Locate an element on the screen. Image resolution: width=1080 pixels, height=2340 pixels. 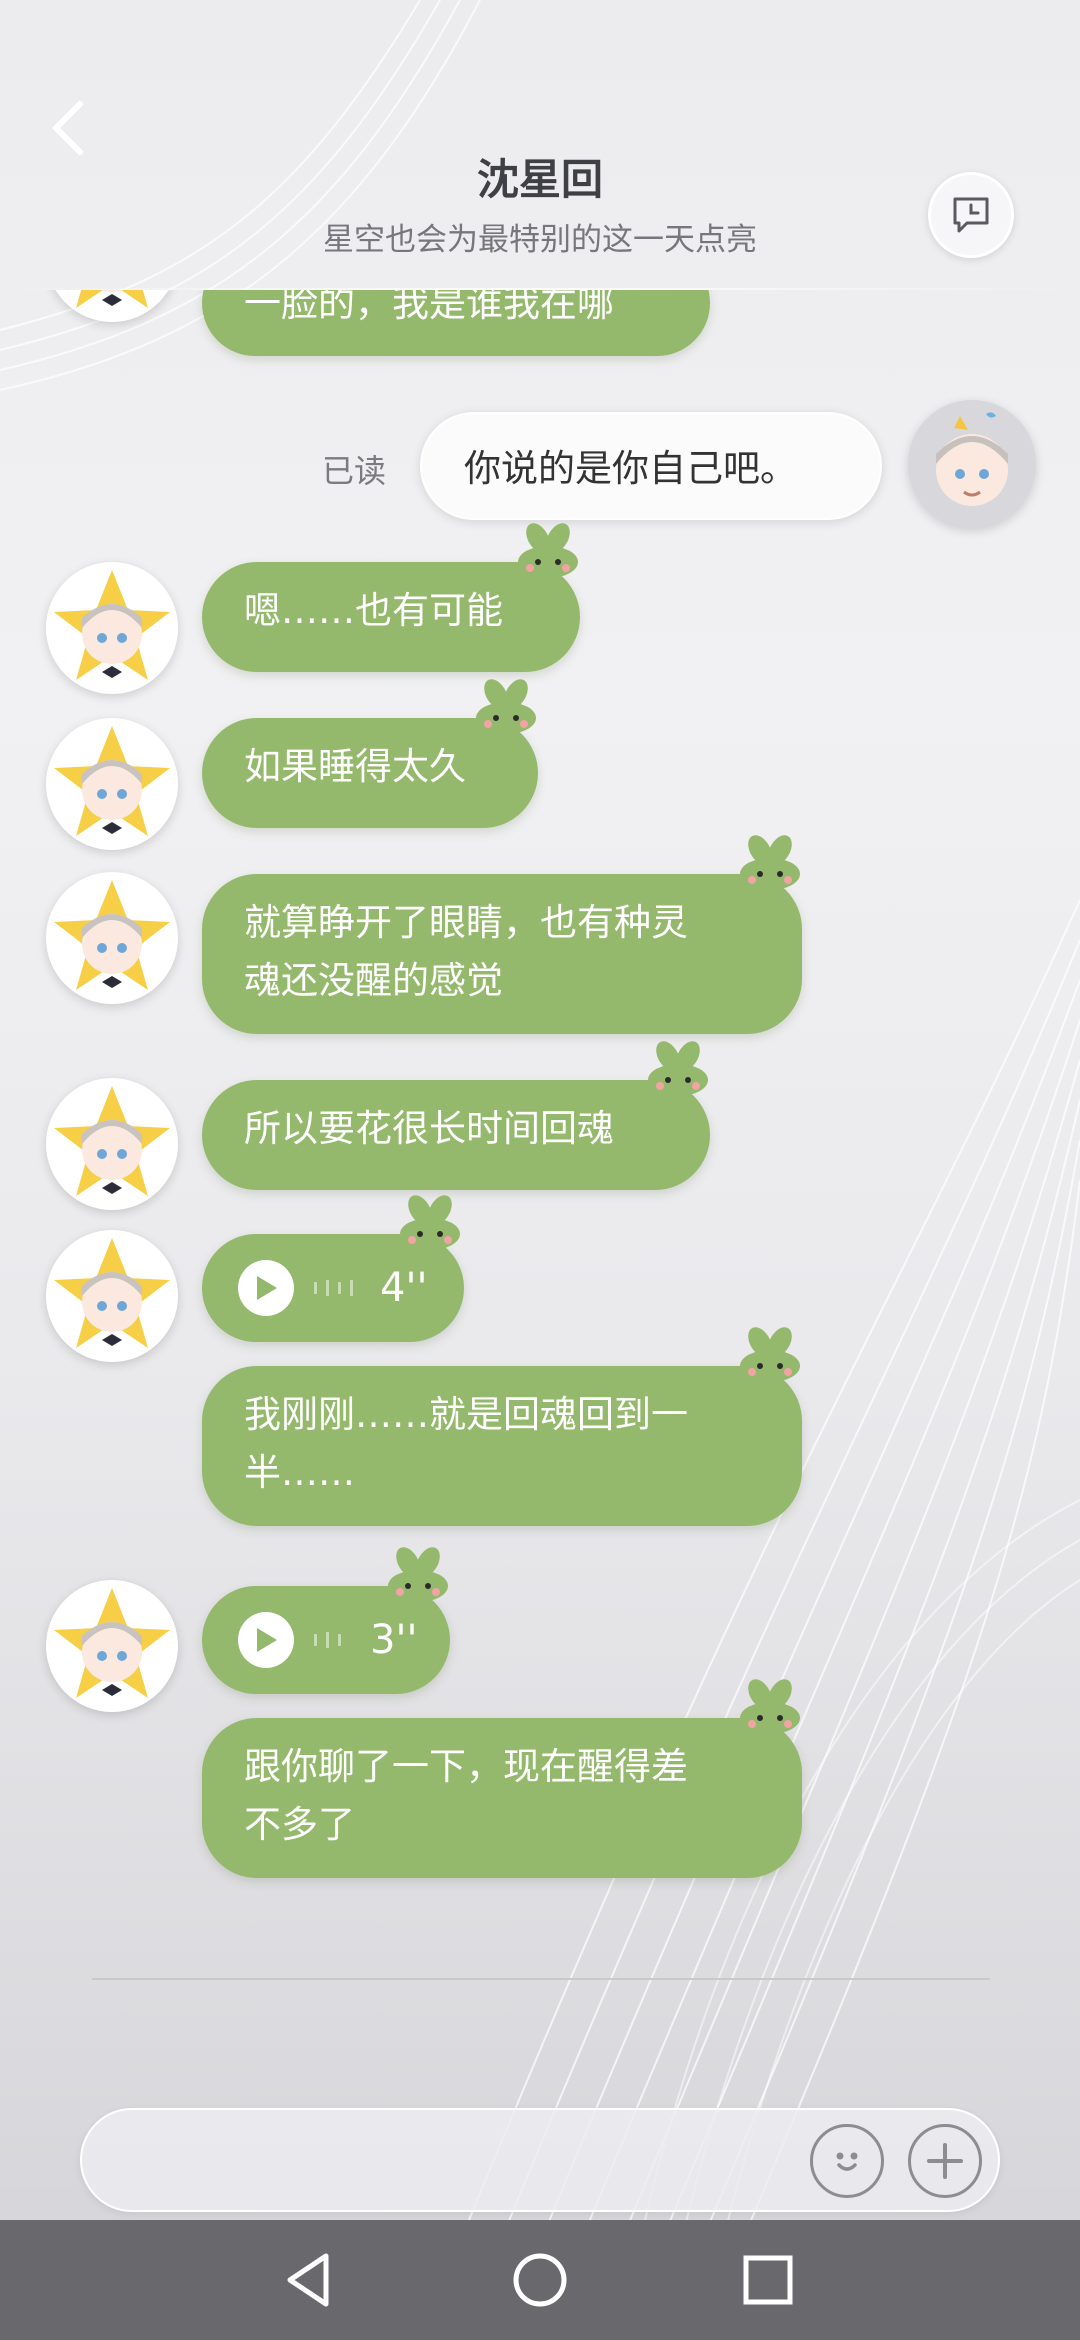
user-message-bubble: 你说的是你自己吧。 is located at coordinates (651, 466).